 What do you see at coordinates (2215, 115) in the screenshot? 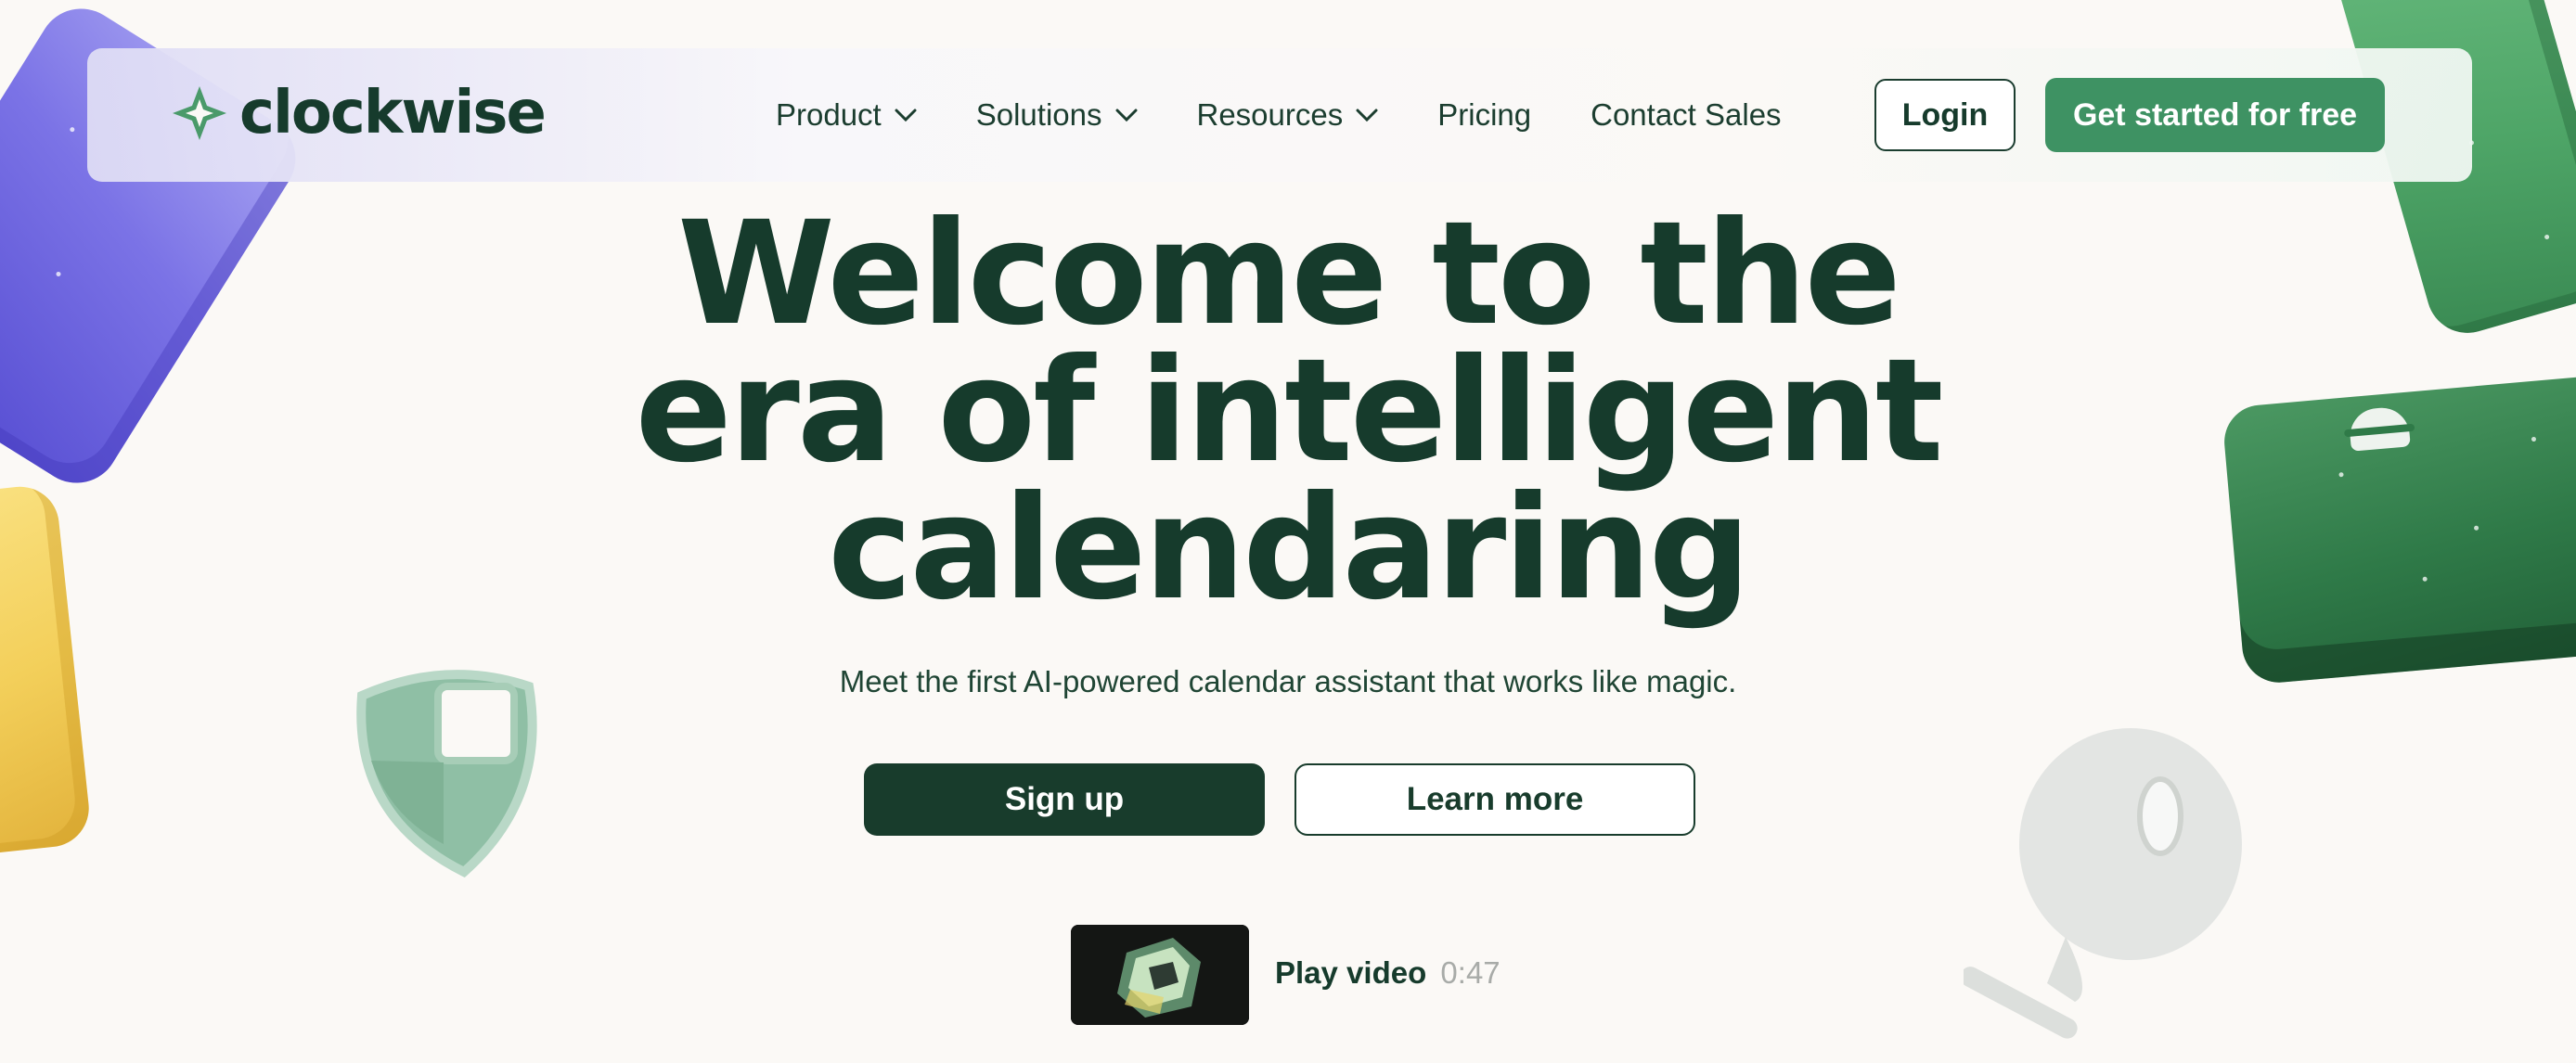
I see `get-started-button: Get started for free` at bounding box center [2215, 115].